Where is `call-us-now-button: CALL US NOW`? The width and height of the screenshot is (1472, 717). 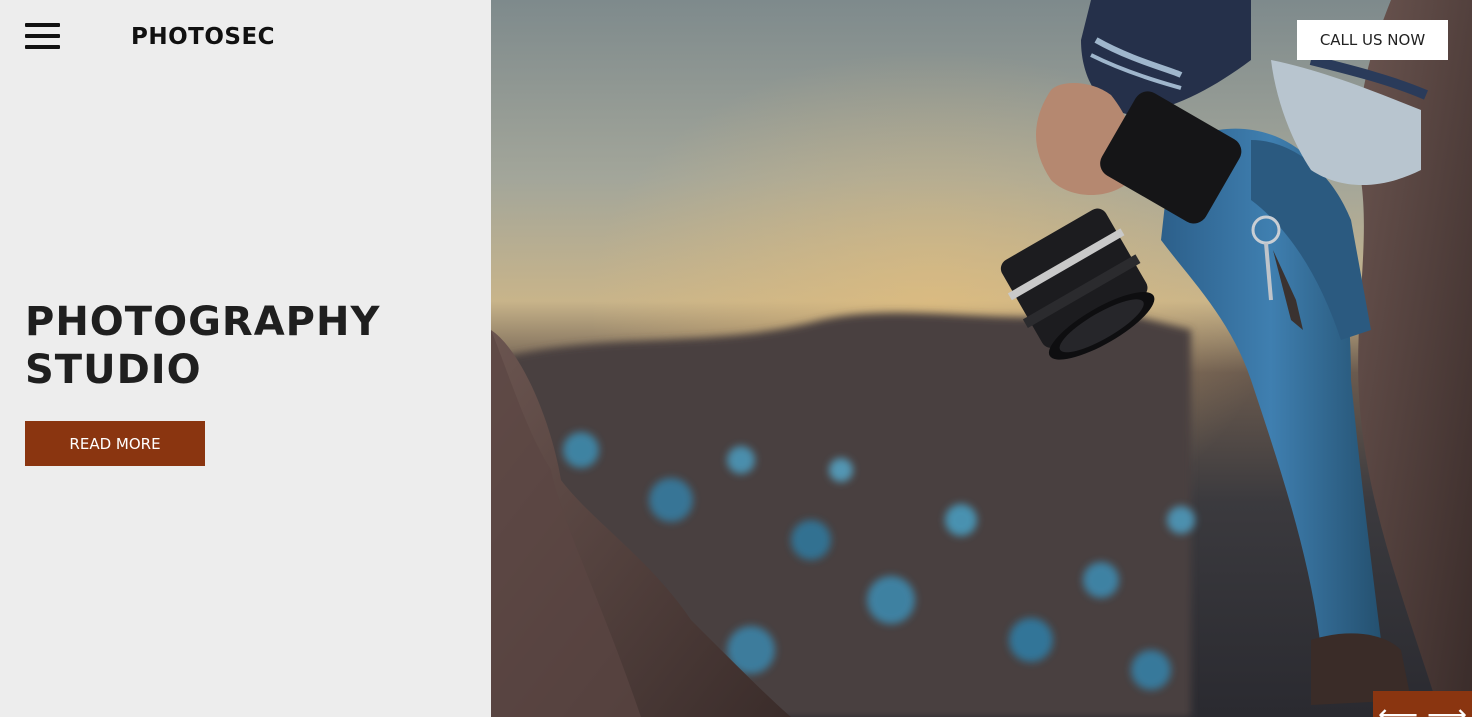 call-us-now-button: CALL US NOW is located at coordinates (1372, 40).